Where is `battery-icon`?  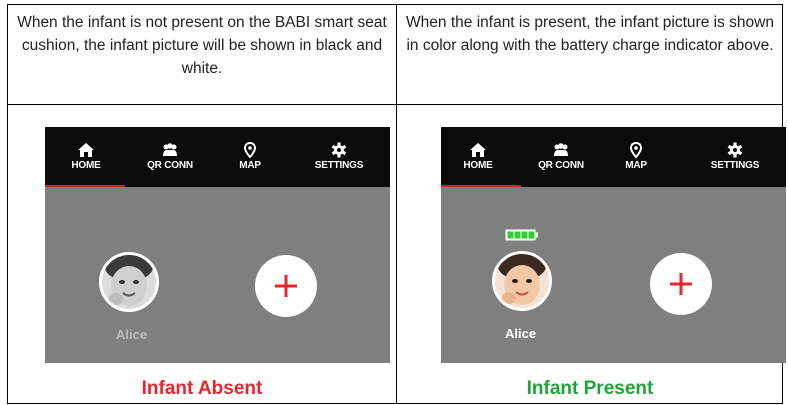 battery-icon is located at coordinates (521, 235).